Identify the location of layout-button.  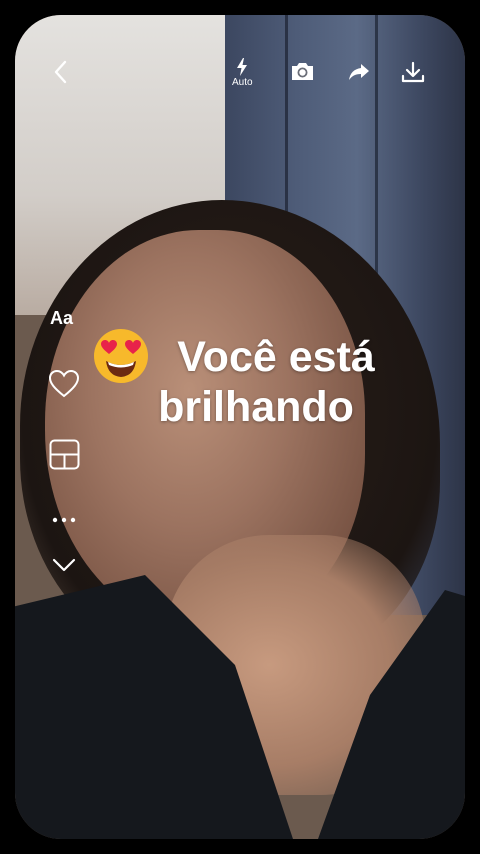
(64, 457).